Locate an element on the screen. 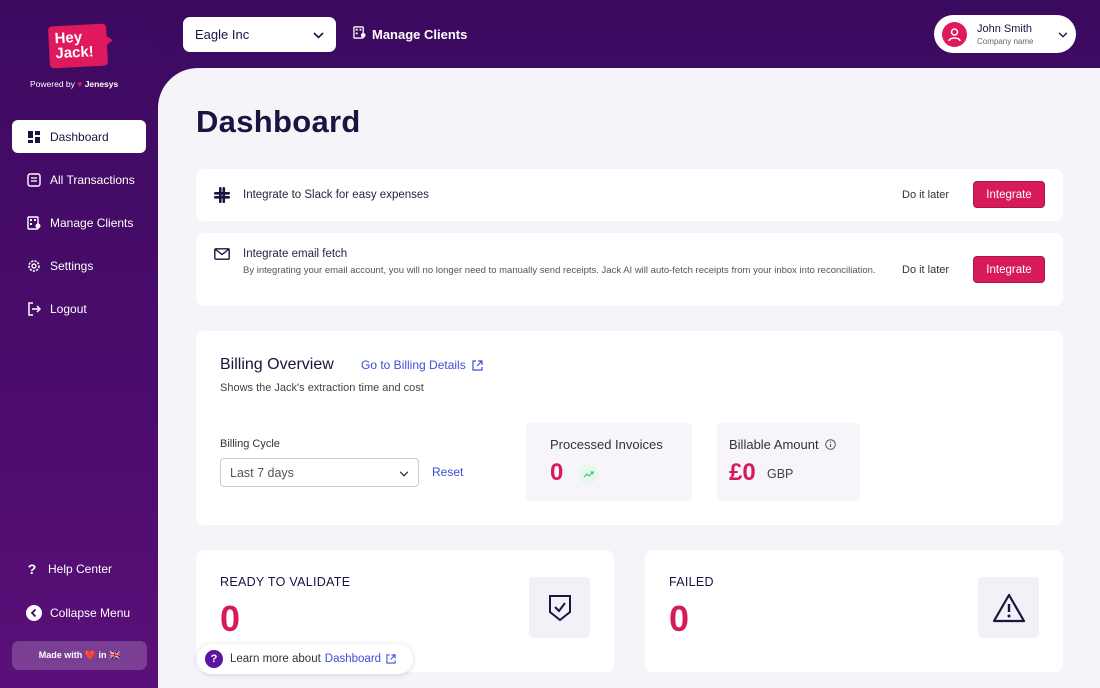 The height and width of the screenshot is (688, 1100). failed-title: FAILED is located at coordinates (691, 582).